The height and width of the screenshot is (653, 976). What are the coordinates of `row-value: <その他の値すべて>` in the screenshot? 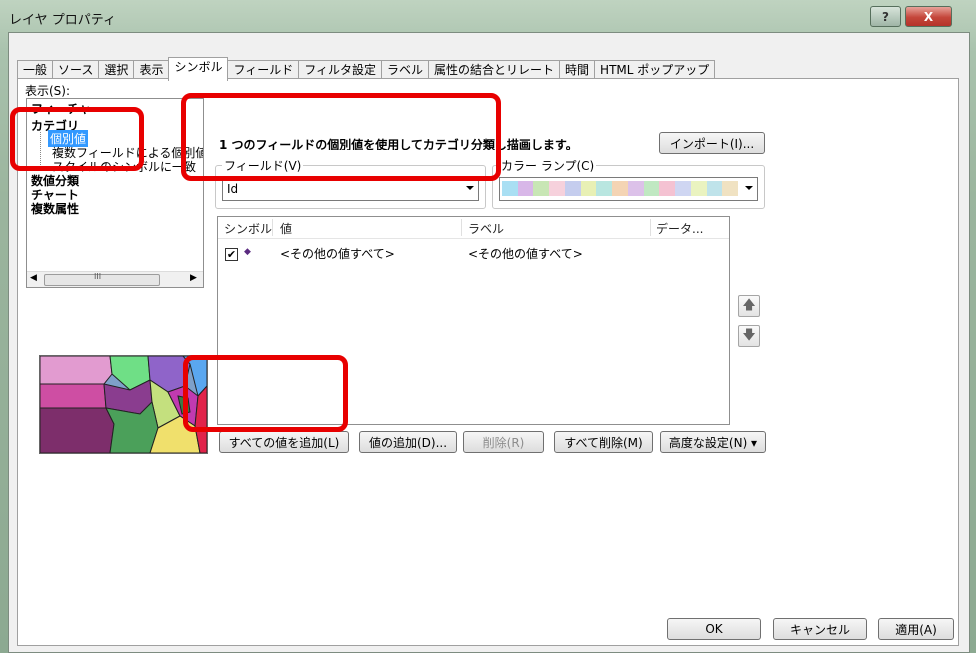 It's located at (337, 254).